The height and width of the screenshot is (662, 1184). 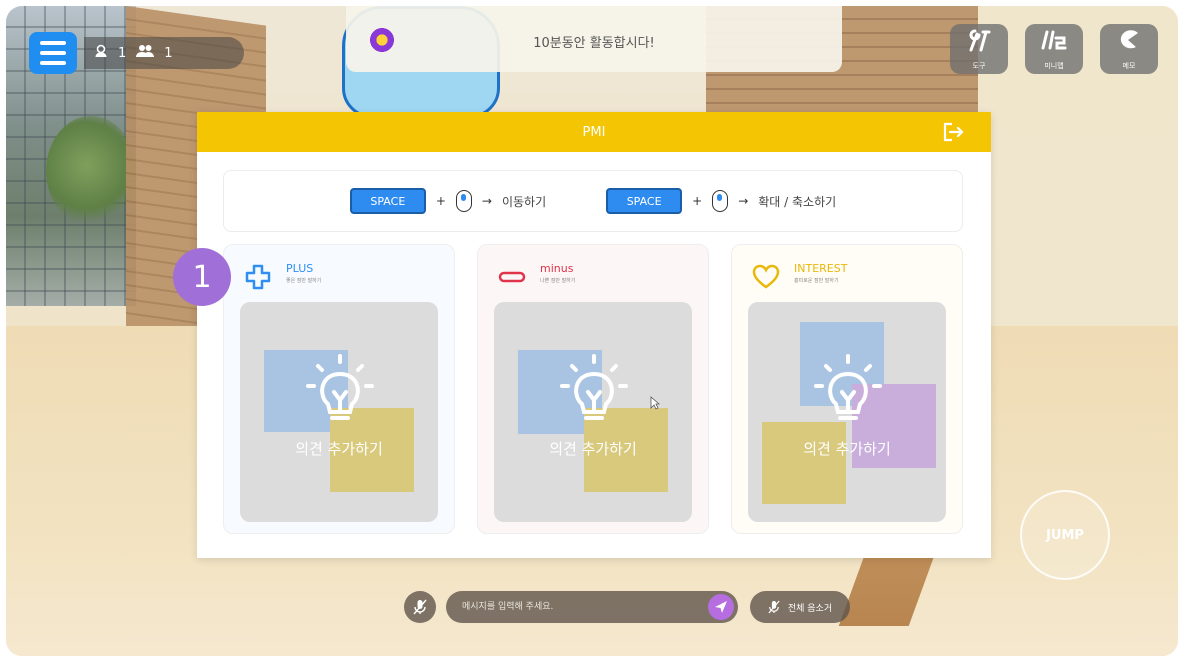 I want to click on minus-card: minus 나쁜 점만 말하기 의견 추가하기, so click(x=593, y=389).